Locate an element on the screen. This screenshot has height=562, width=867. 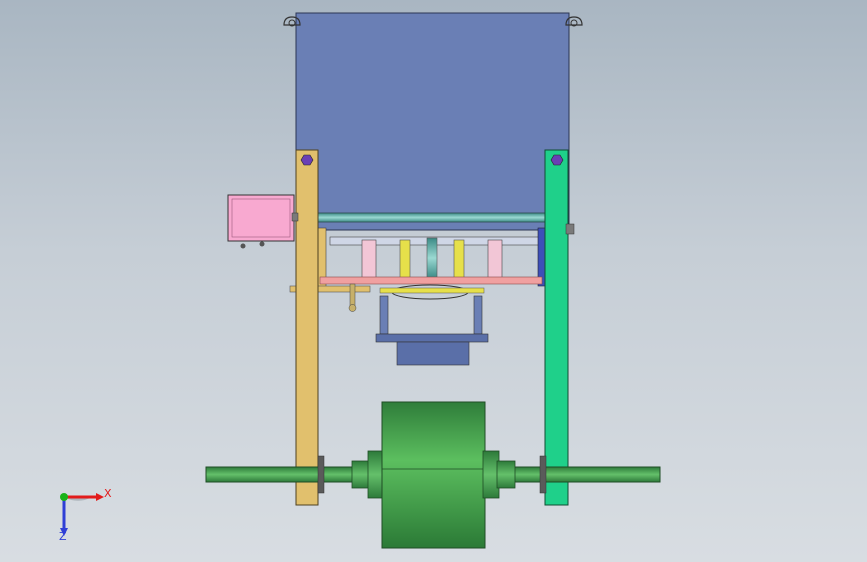
left-frame-bolt-icon is located at coordinates (307, 160).